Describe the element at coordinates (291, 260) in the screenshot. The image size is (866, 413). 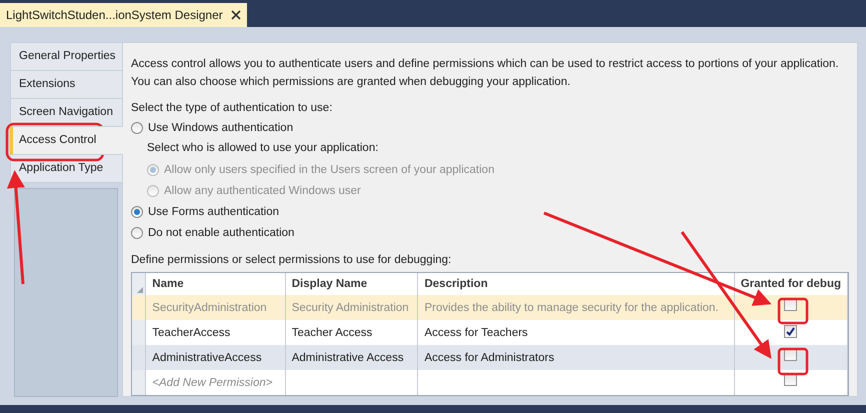
I see `prompt-label: Define permissions or select permissions to use for debugging:` at that location.